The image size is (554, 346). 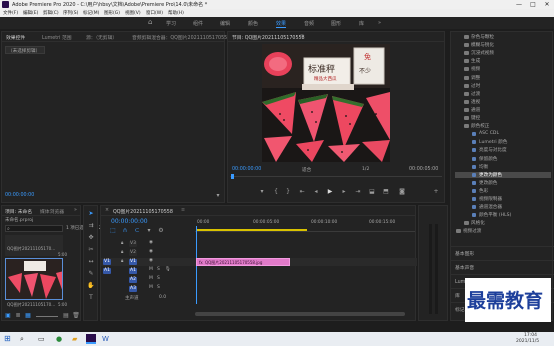 What do you see at coordinates (41, 339) in the screenshot?
I see `task-view-icon: ▭` at bounding box center [41, 339].